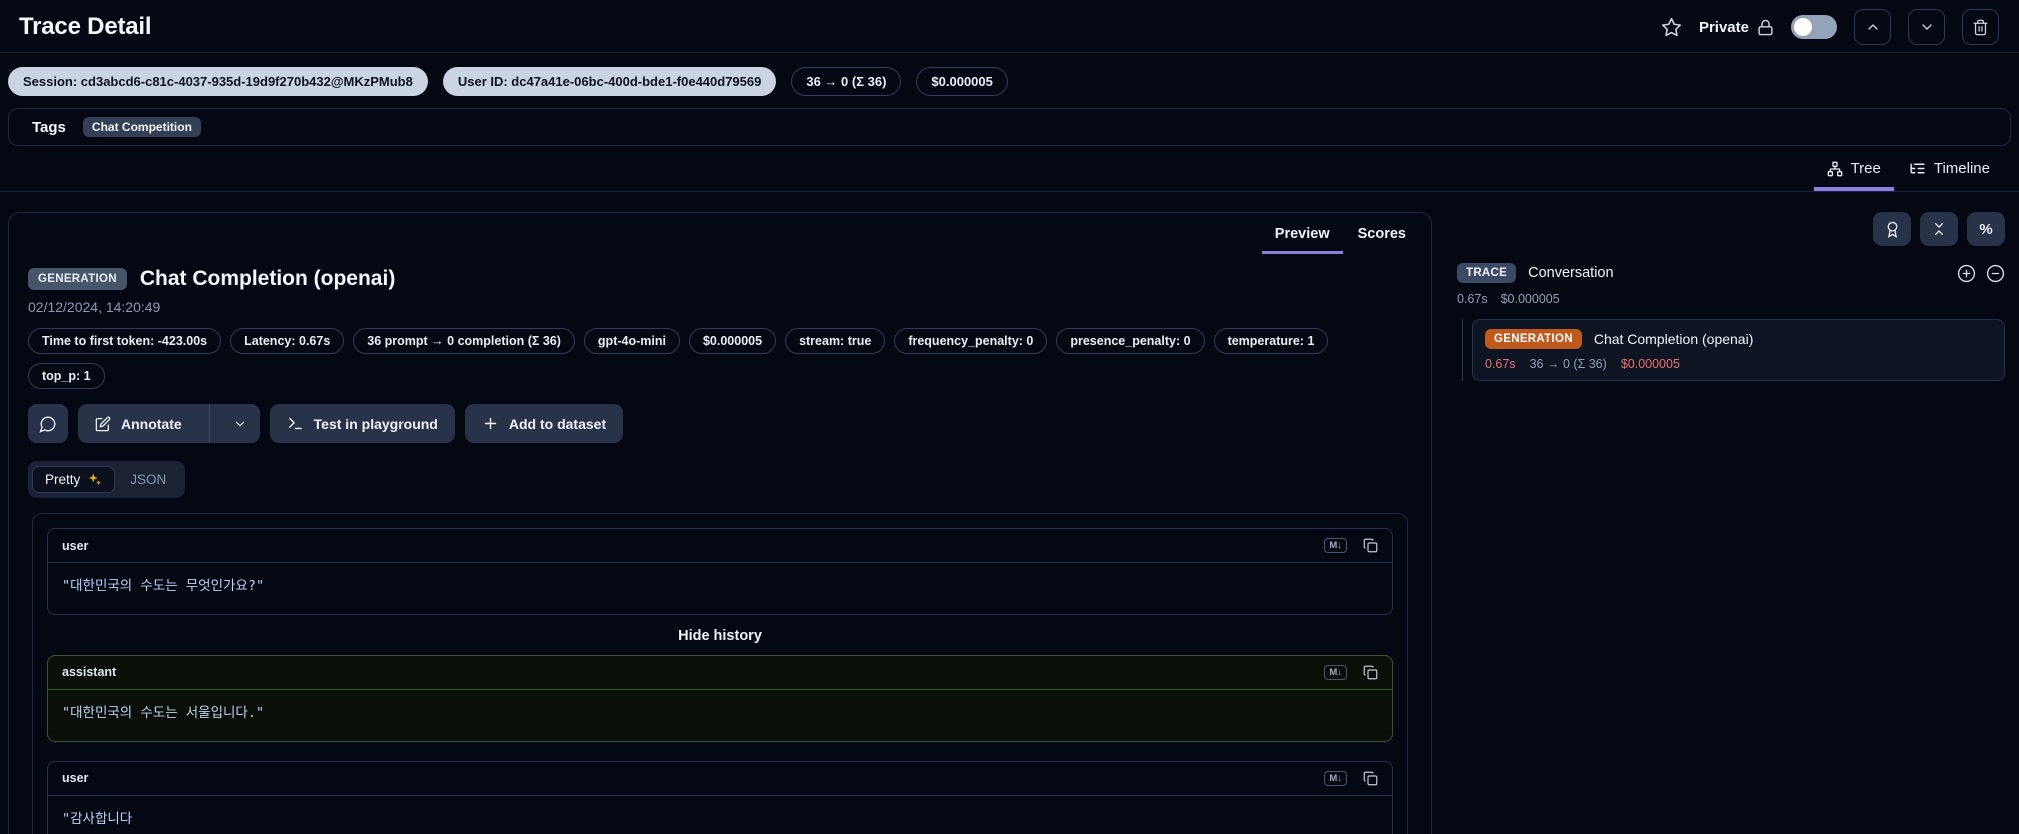  Describe the element at coordinates (1765, 27) in the screenshot. I see `lock-icon` at that location.